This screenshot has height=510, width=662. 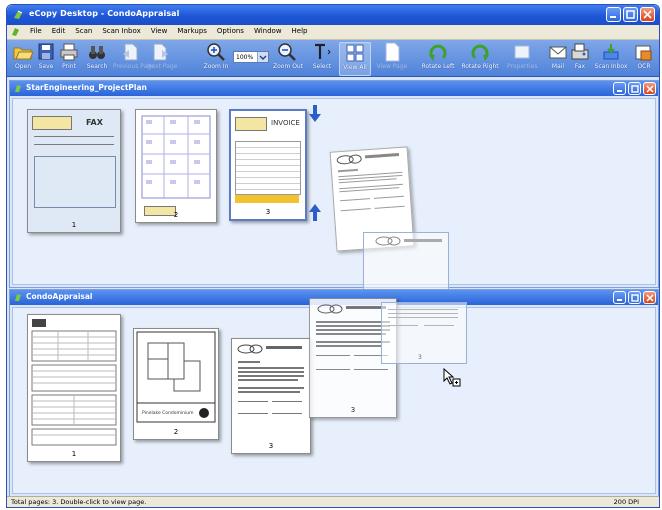 I want to click on select-button: Select, so click(x=322, y=58).